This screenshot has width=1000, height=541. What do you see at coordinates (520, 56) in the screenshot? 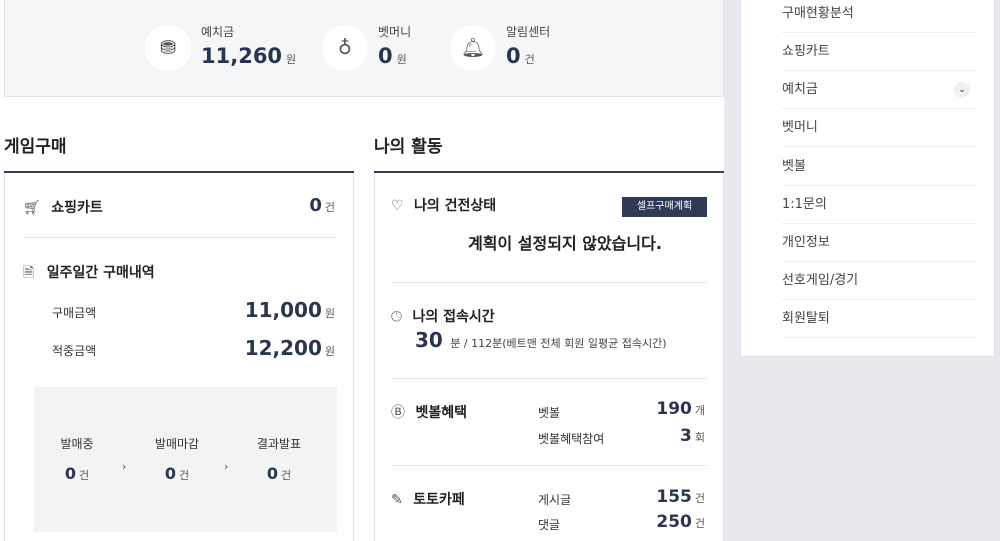
I see `notification-value: 0건` at bounding box center [520, 56].